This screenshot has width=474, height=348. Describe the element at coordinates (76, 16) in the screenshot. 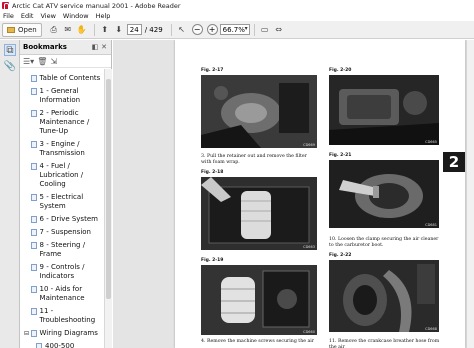

I see `menu-window: Window` at that location.